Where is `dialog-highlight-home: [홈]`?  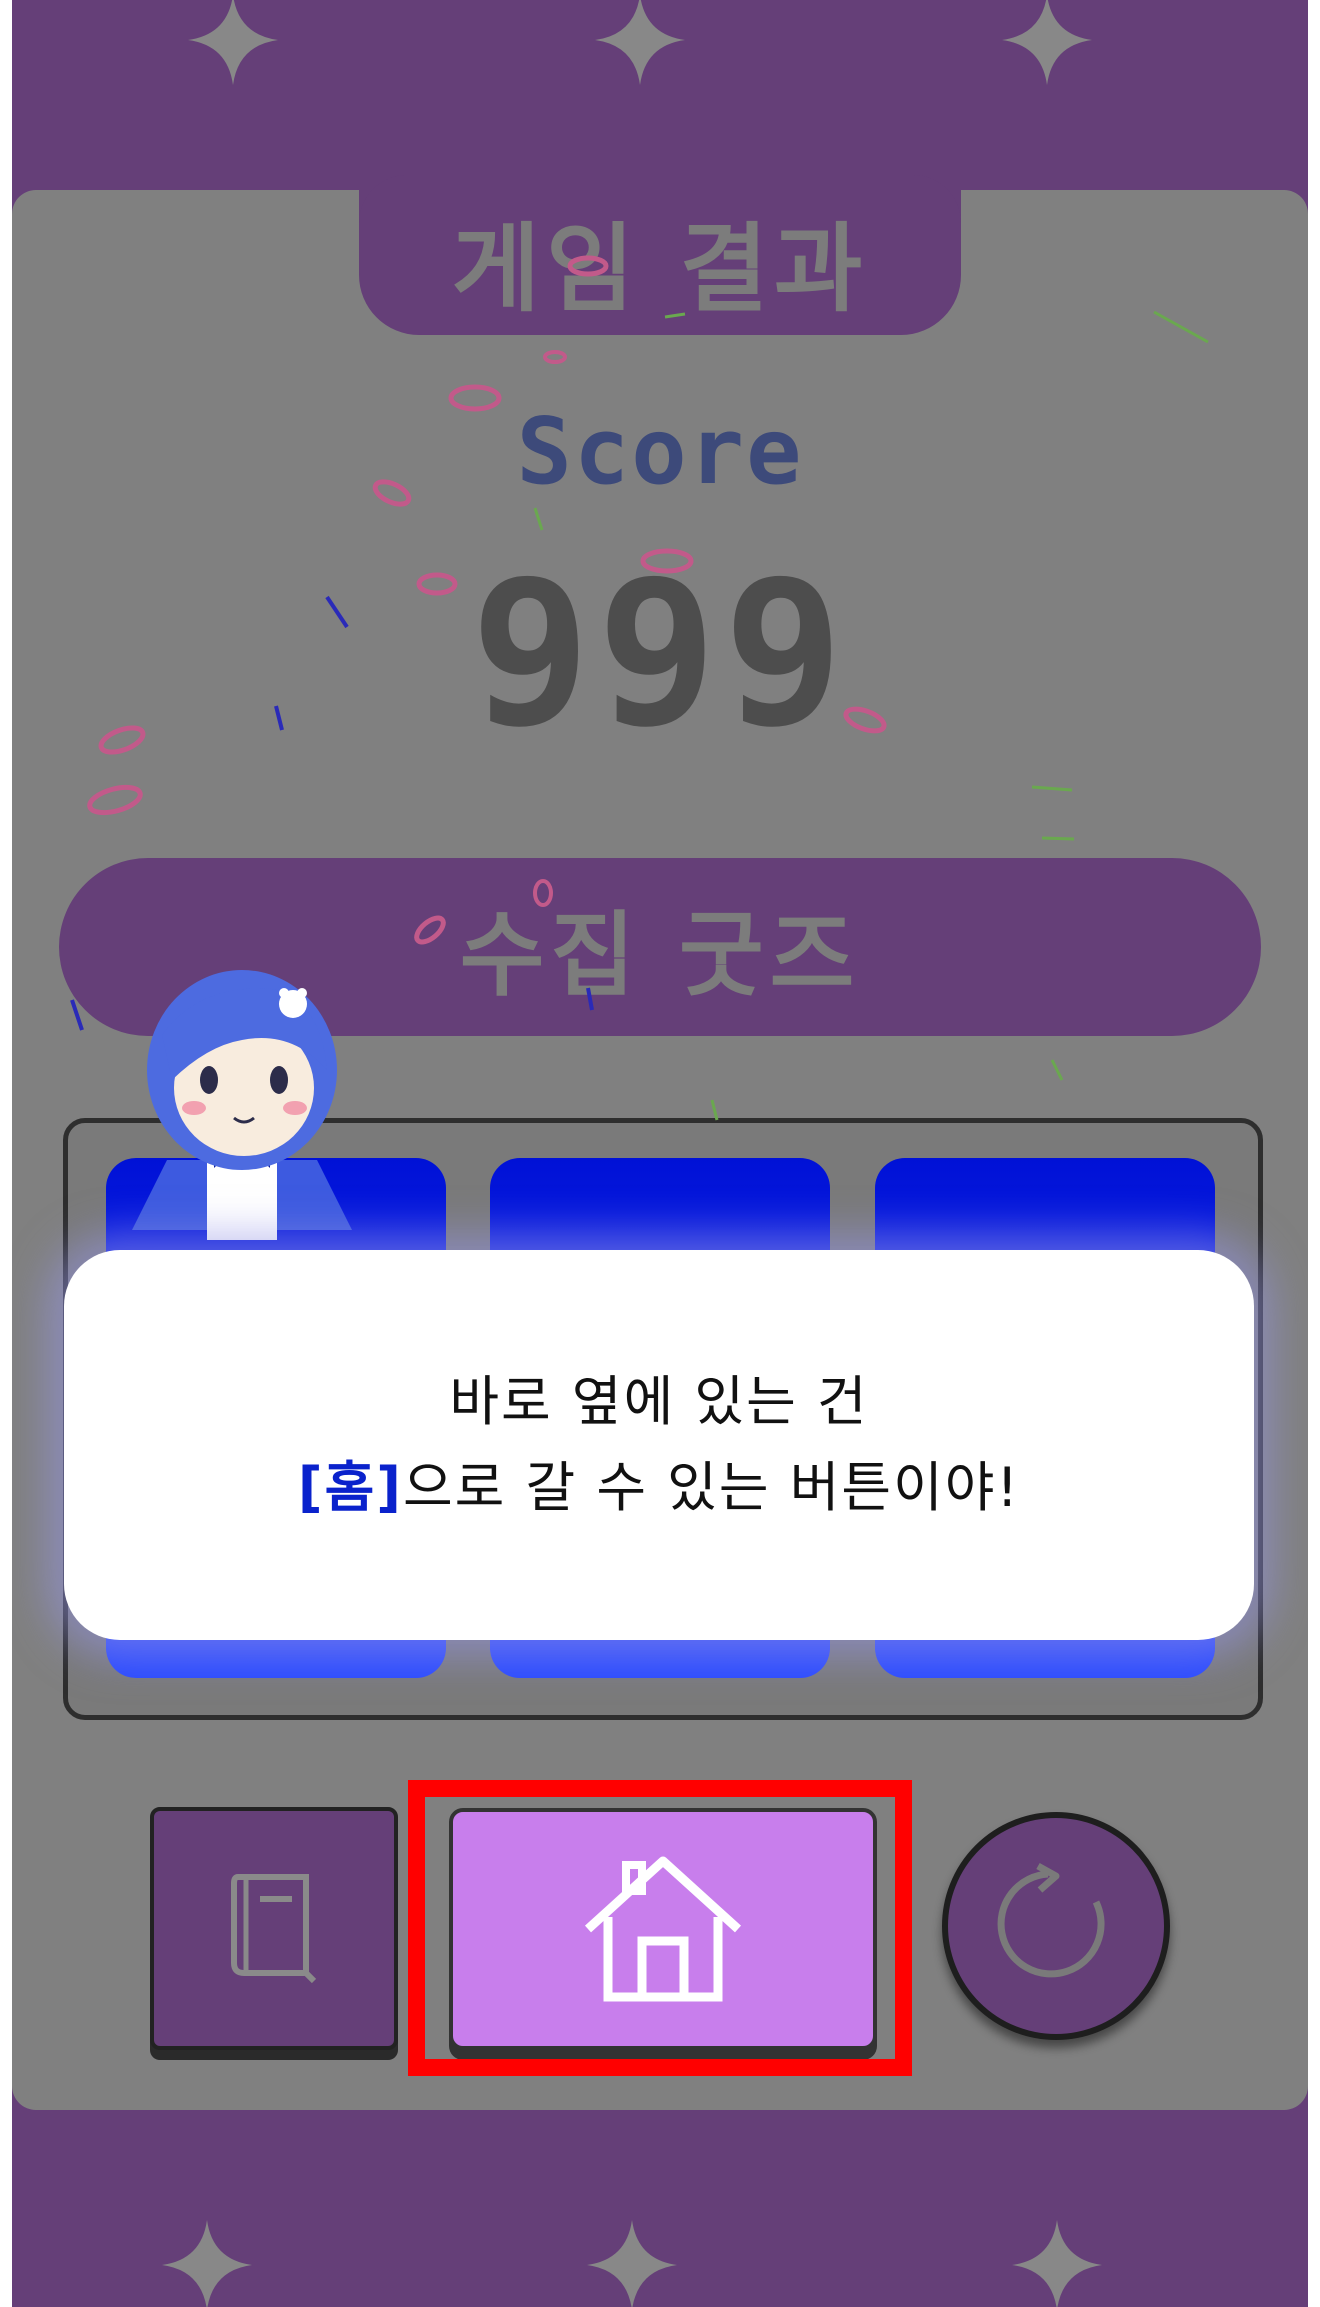 dialog-highlight-home: [홈] is located at coordinates (350, 1487).